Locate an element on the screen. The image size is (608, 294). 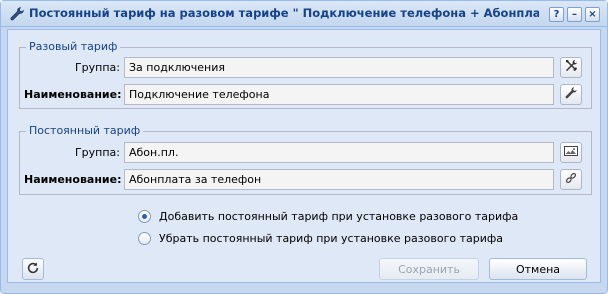
tools-icon is located at coordinates (571, 67).